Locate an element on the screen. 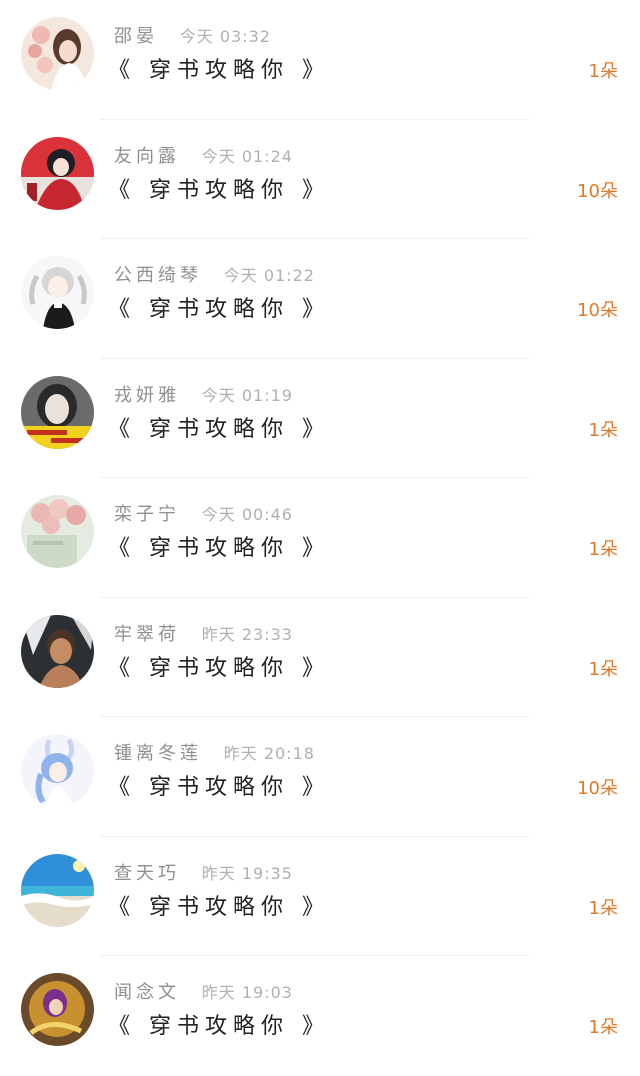 The image size is (640, 1076). user-name: 锺离冬莲 is located at coordinates (158, 754).